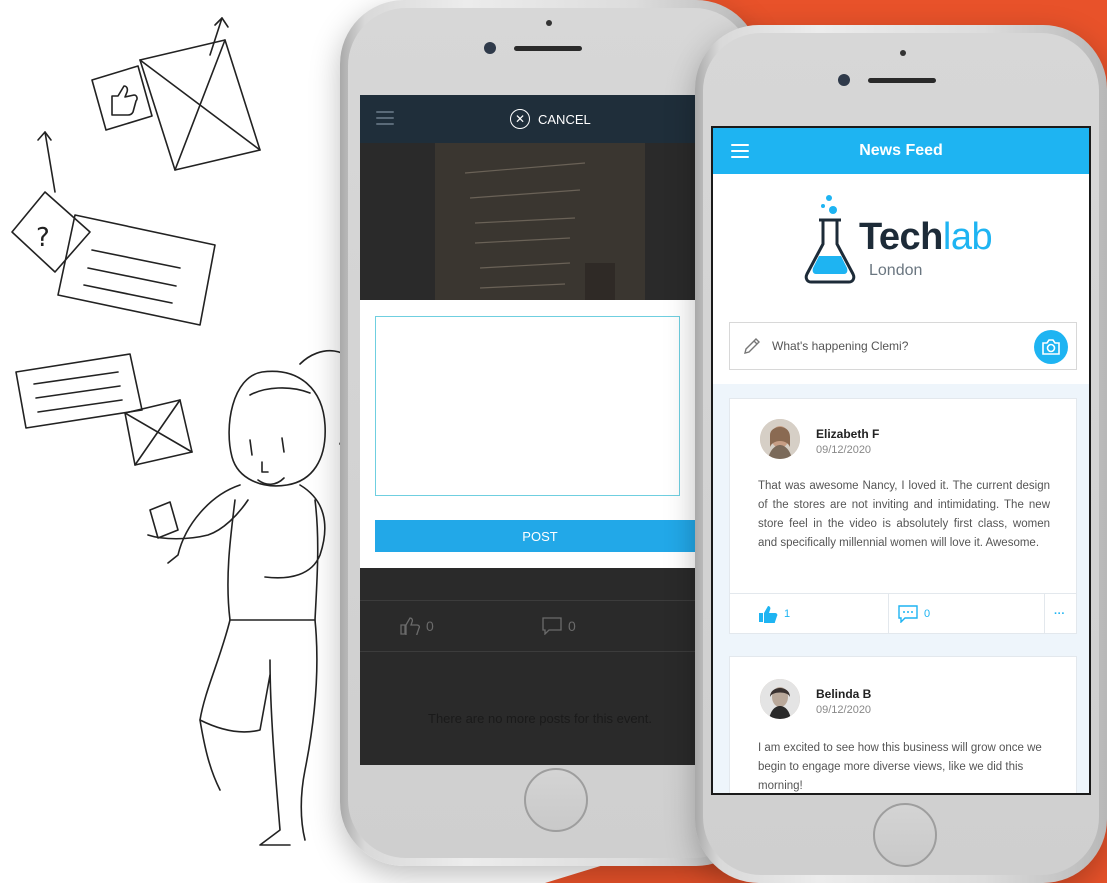 The image size is (1107, 883). Describe the element at coordinates (787, 614) in the screenshot. I see `like-count: 1` at that location.